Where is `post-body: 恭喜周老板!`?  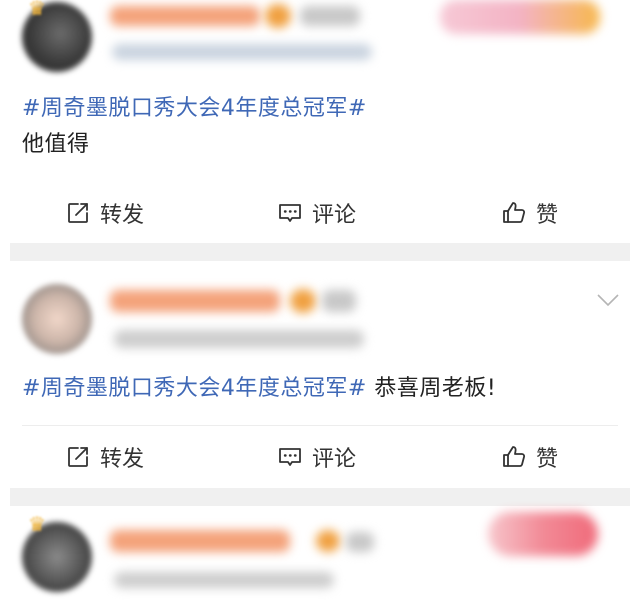
post-body: 恭喜周老板! is located at coordinates (431, 388).